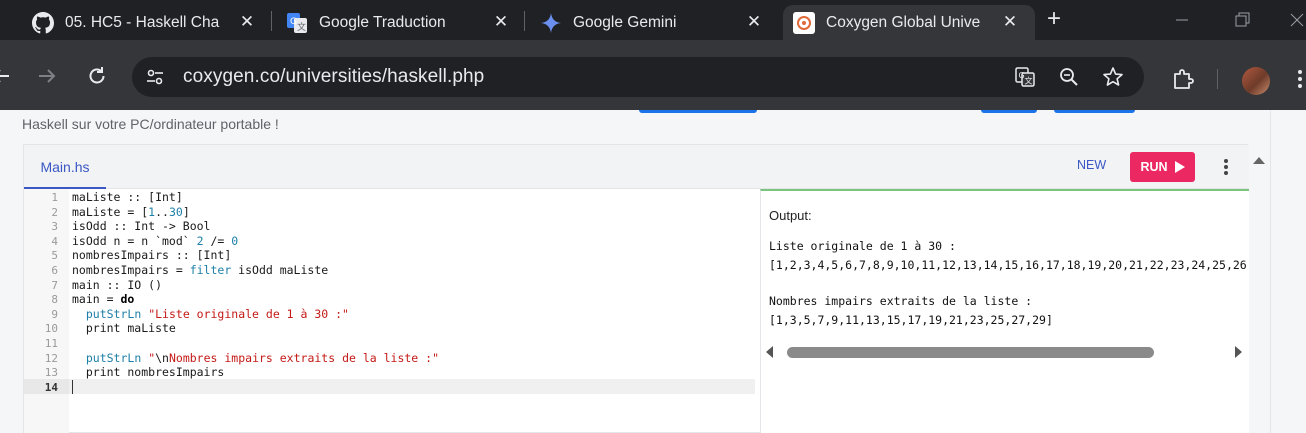 Image resolution: width=1306 pixels, height=433 pixels. Describe the element at coordinates (636, 167) in the screenshot. I see `editor-header: Main.hs NEW RUN` at that location.